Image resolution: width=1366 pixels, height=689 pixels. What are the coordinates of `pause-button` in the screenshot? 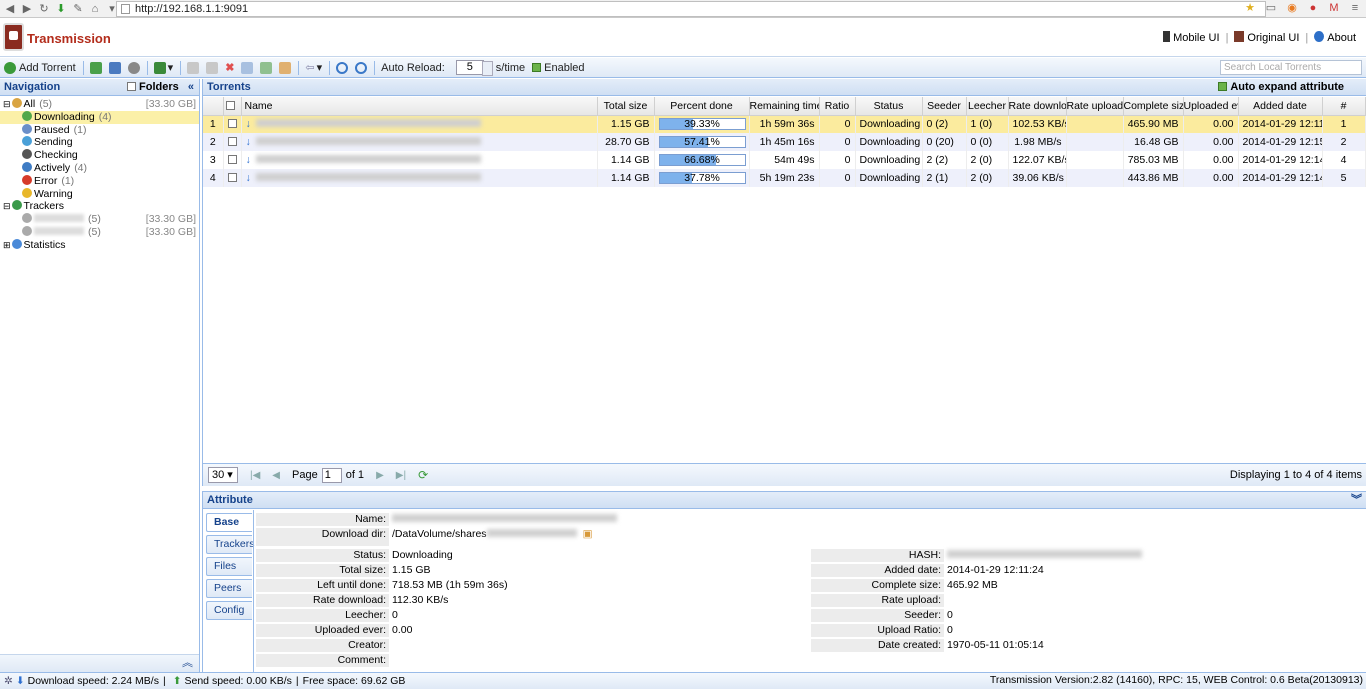 It's located at (212, 68).